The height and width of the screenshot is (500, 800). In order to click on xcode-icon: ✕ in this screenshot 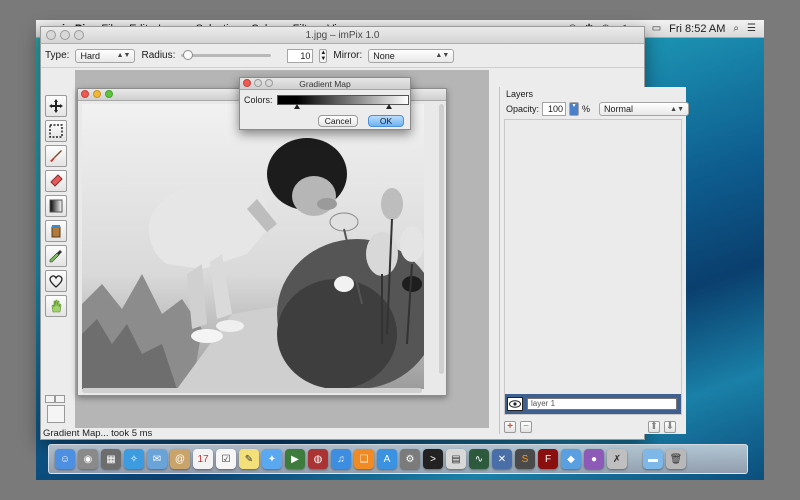, I will do `click(502, 459)`.